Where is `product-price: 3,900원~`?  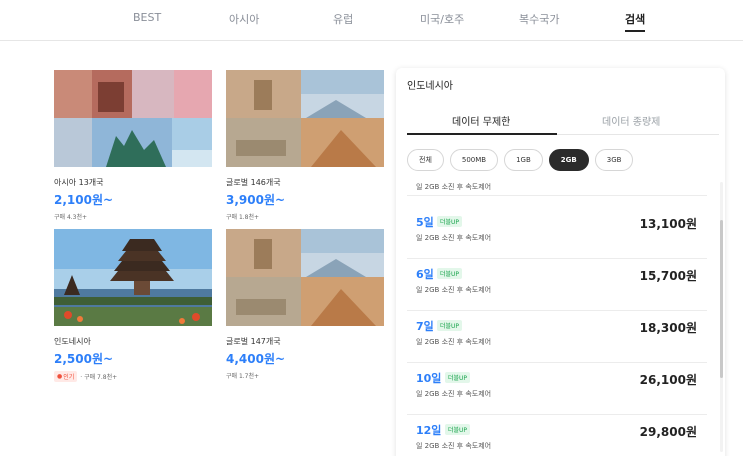
product-price: 3,900원~ is located at coordinates (256, 200).